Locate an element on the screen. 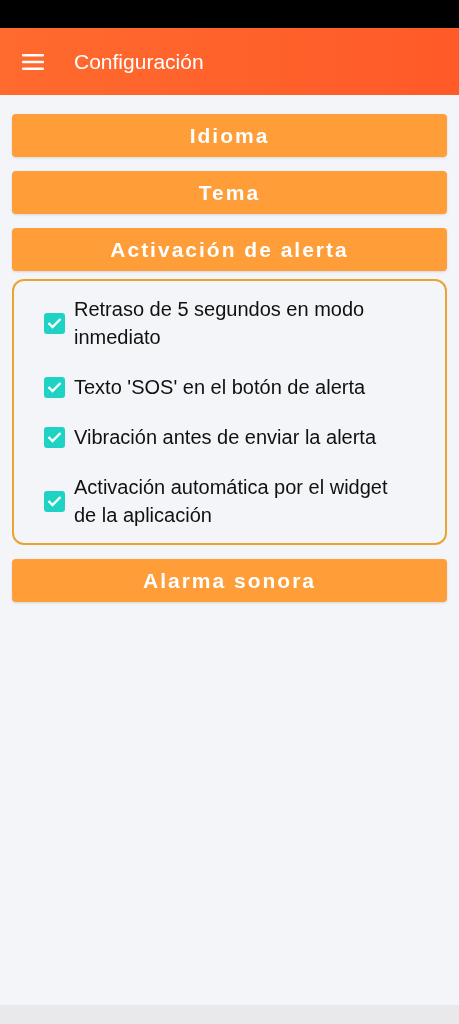 Image resolution: width=459 pixels, height=1024 pixels. option-label: Retraso de 5 segundos en modo inmediato is located at coordinates (220, 323).